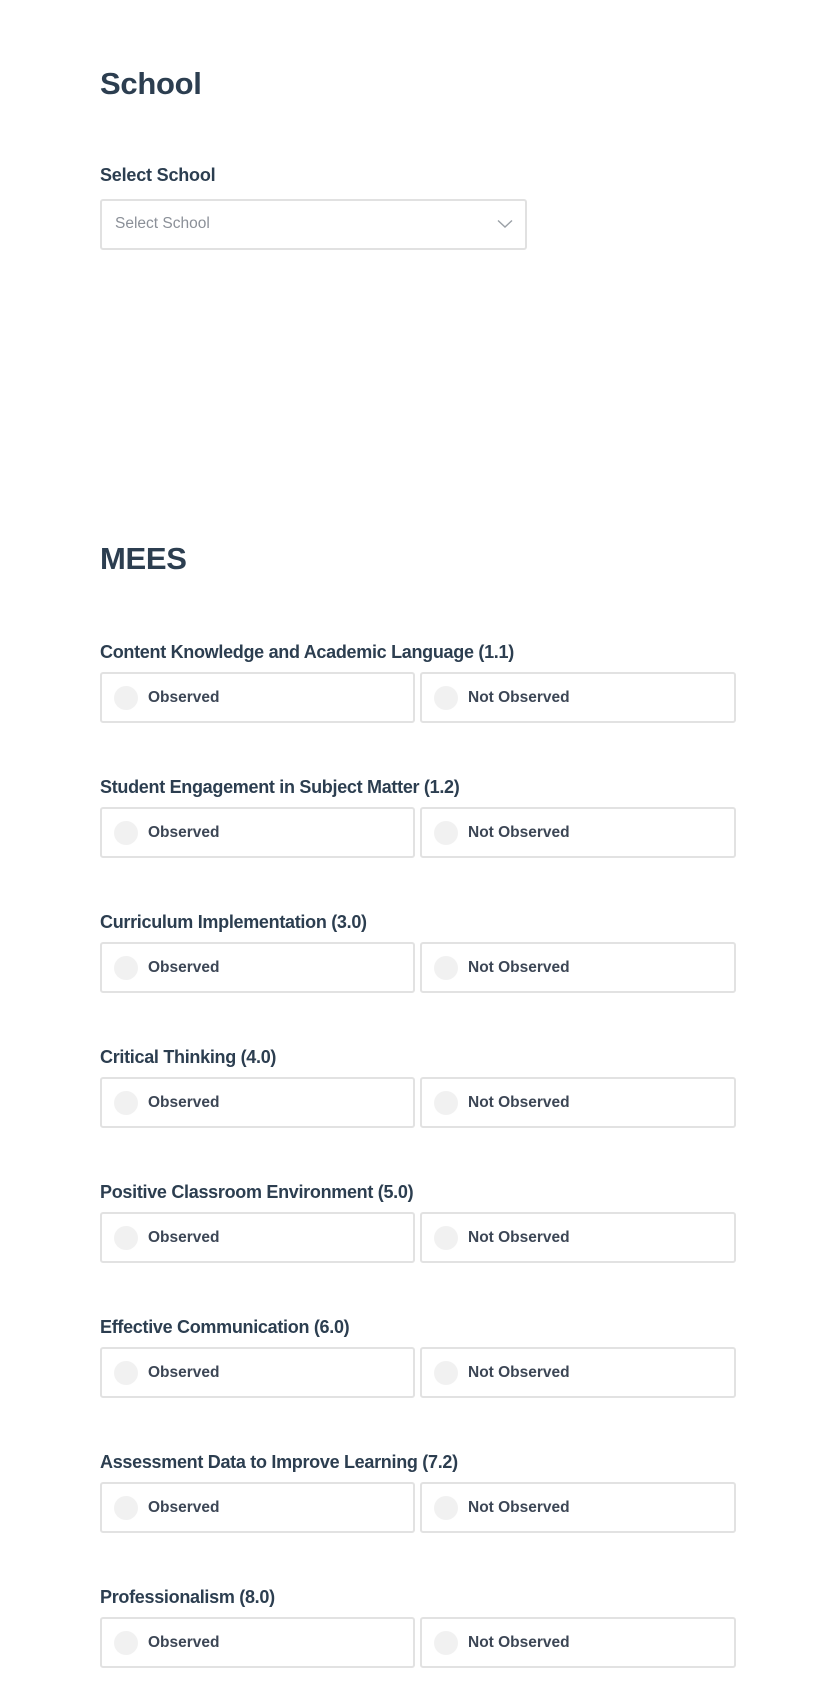 The height and width of the screenshot is (1708, 840). Describe the element at coordinates (151, 83) in the screenshot. I see `school-section-title: School` at that location.